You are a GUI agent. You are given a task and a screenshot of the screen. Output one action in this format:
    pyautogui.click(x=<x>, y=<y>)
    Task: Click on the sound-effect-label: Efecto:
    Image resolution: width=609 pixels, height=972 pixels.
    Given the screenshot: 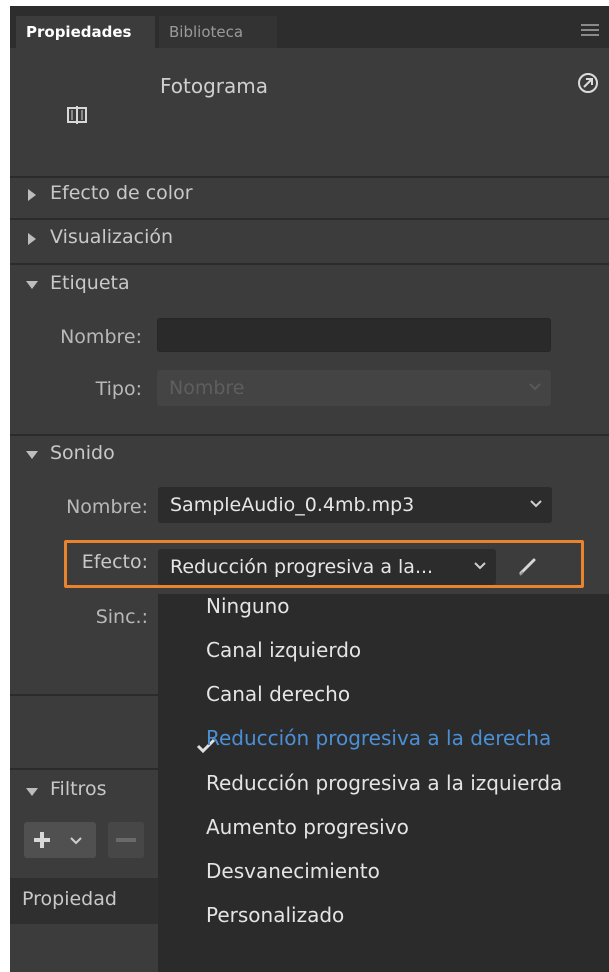 What is the action you would take?
    pyautogui.click(x=114, y=562)
    